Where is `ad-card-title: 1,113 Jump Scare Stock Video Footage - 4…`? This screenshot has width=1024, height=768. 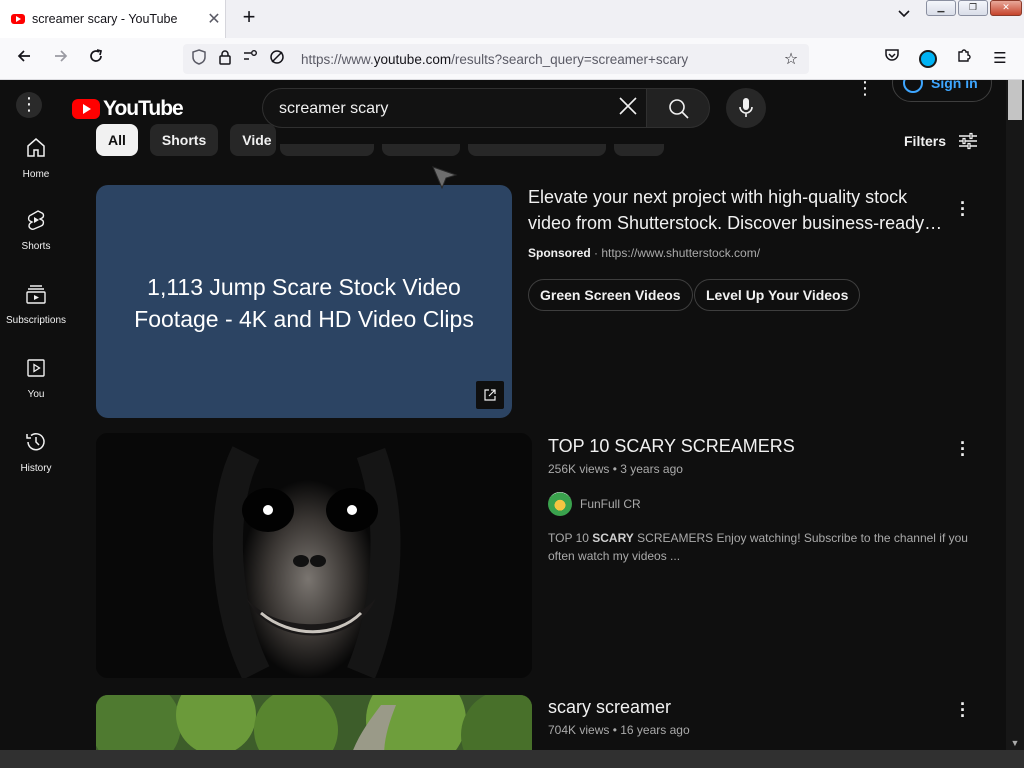
ad-card-title: 1,113 Jump Scare Stock Video Footage - 4… is located at coordinates (304, 303).